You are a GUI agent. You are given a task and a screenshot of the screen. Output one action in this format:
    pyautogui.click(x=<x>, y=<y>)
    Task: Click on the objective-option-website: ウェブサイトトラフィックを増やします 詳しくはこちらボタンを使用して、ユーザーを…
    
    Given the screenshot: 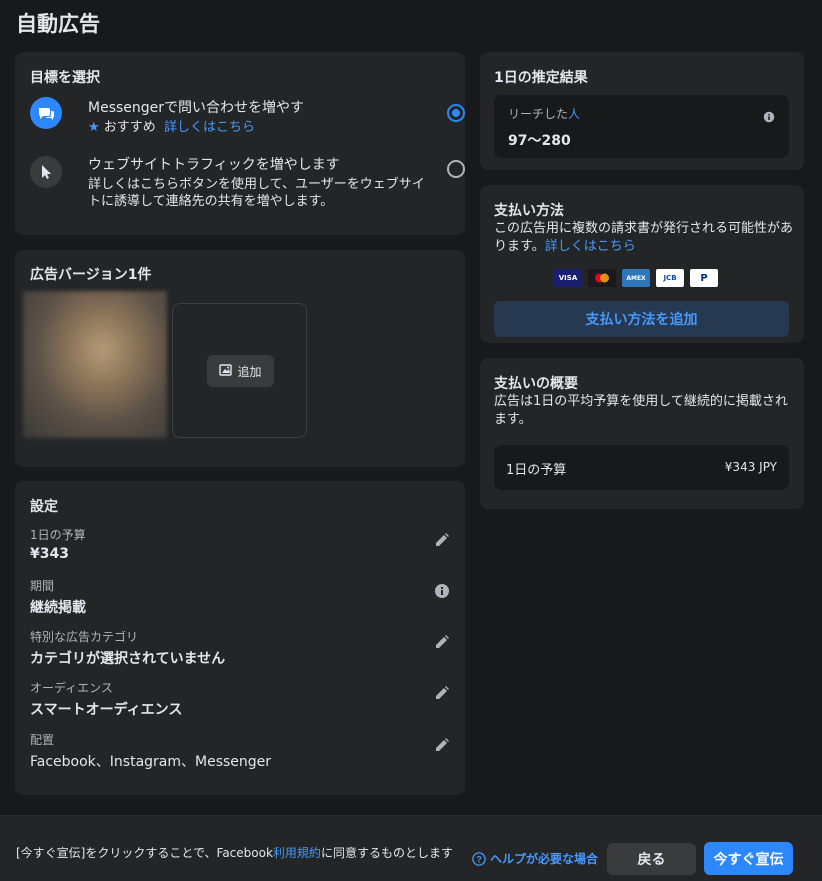 What is the action you would take?
    pyautogui.click(x=247, y=189)
    